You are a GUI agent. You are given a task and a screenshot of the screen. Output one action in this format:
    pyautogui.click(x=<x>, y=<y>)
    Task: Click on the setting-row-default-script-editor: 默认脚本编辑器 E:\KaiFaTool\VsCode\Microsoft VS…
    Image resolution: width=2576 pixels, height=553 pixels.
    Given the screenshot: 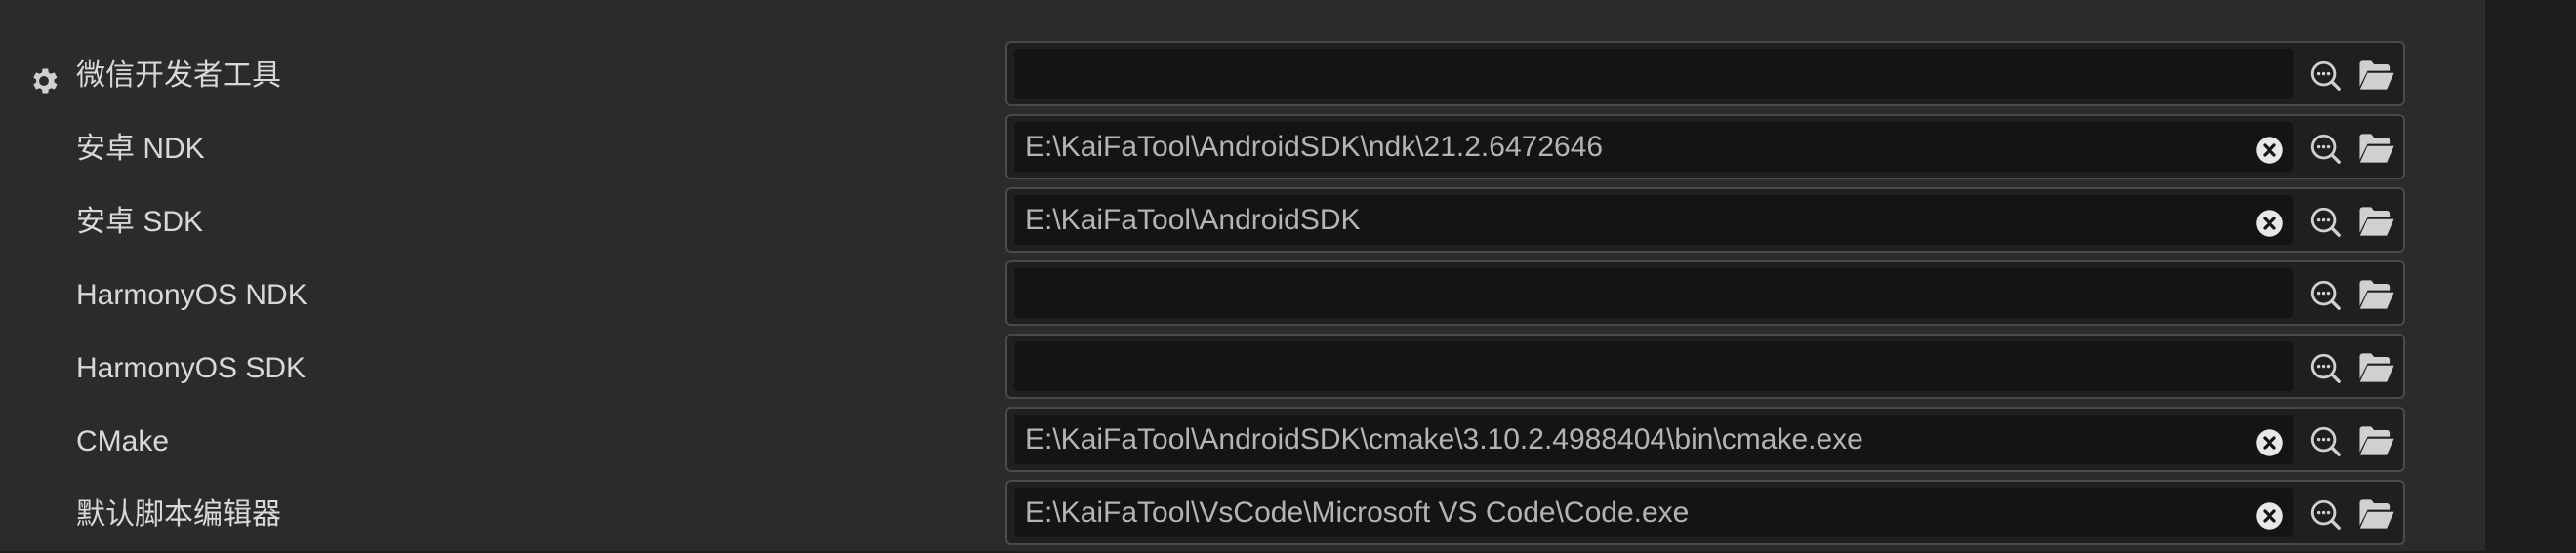 What is the action you would take?
    pyautogui.click(x=1242, y=516)
    